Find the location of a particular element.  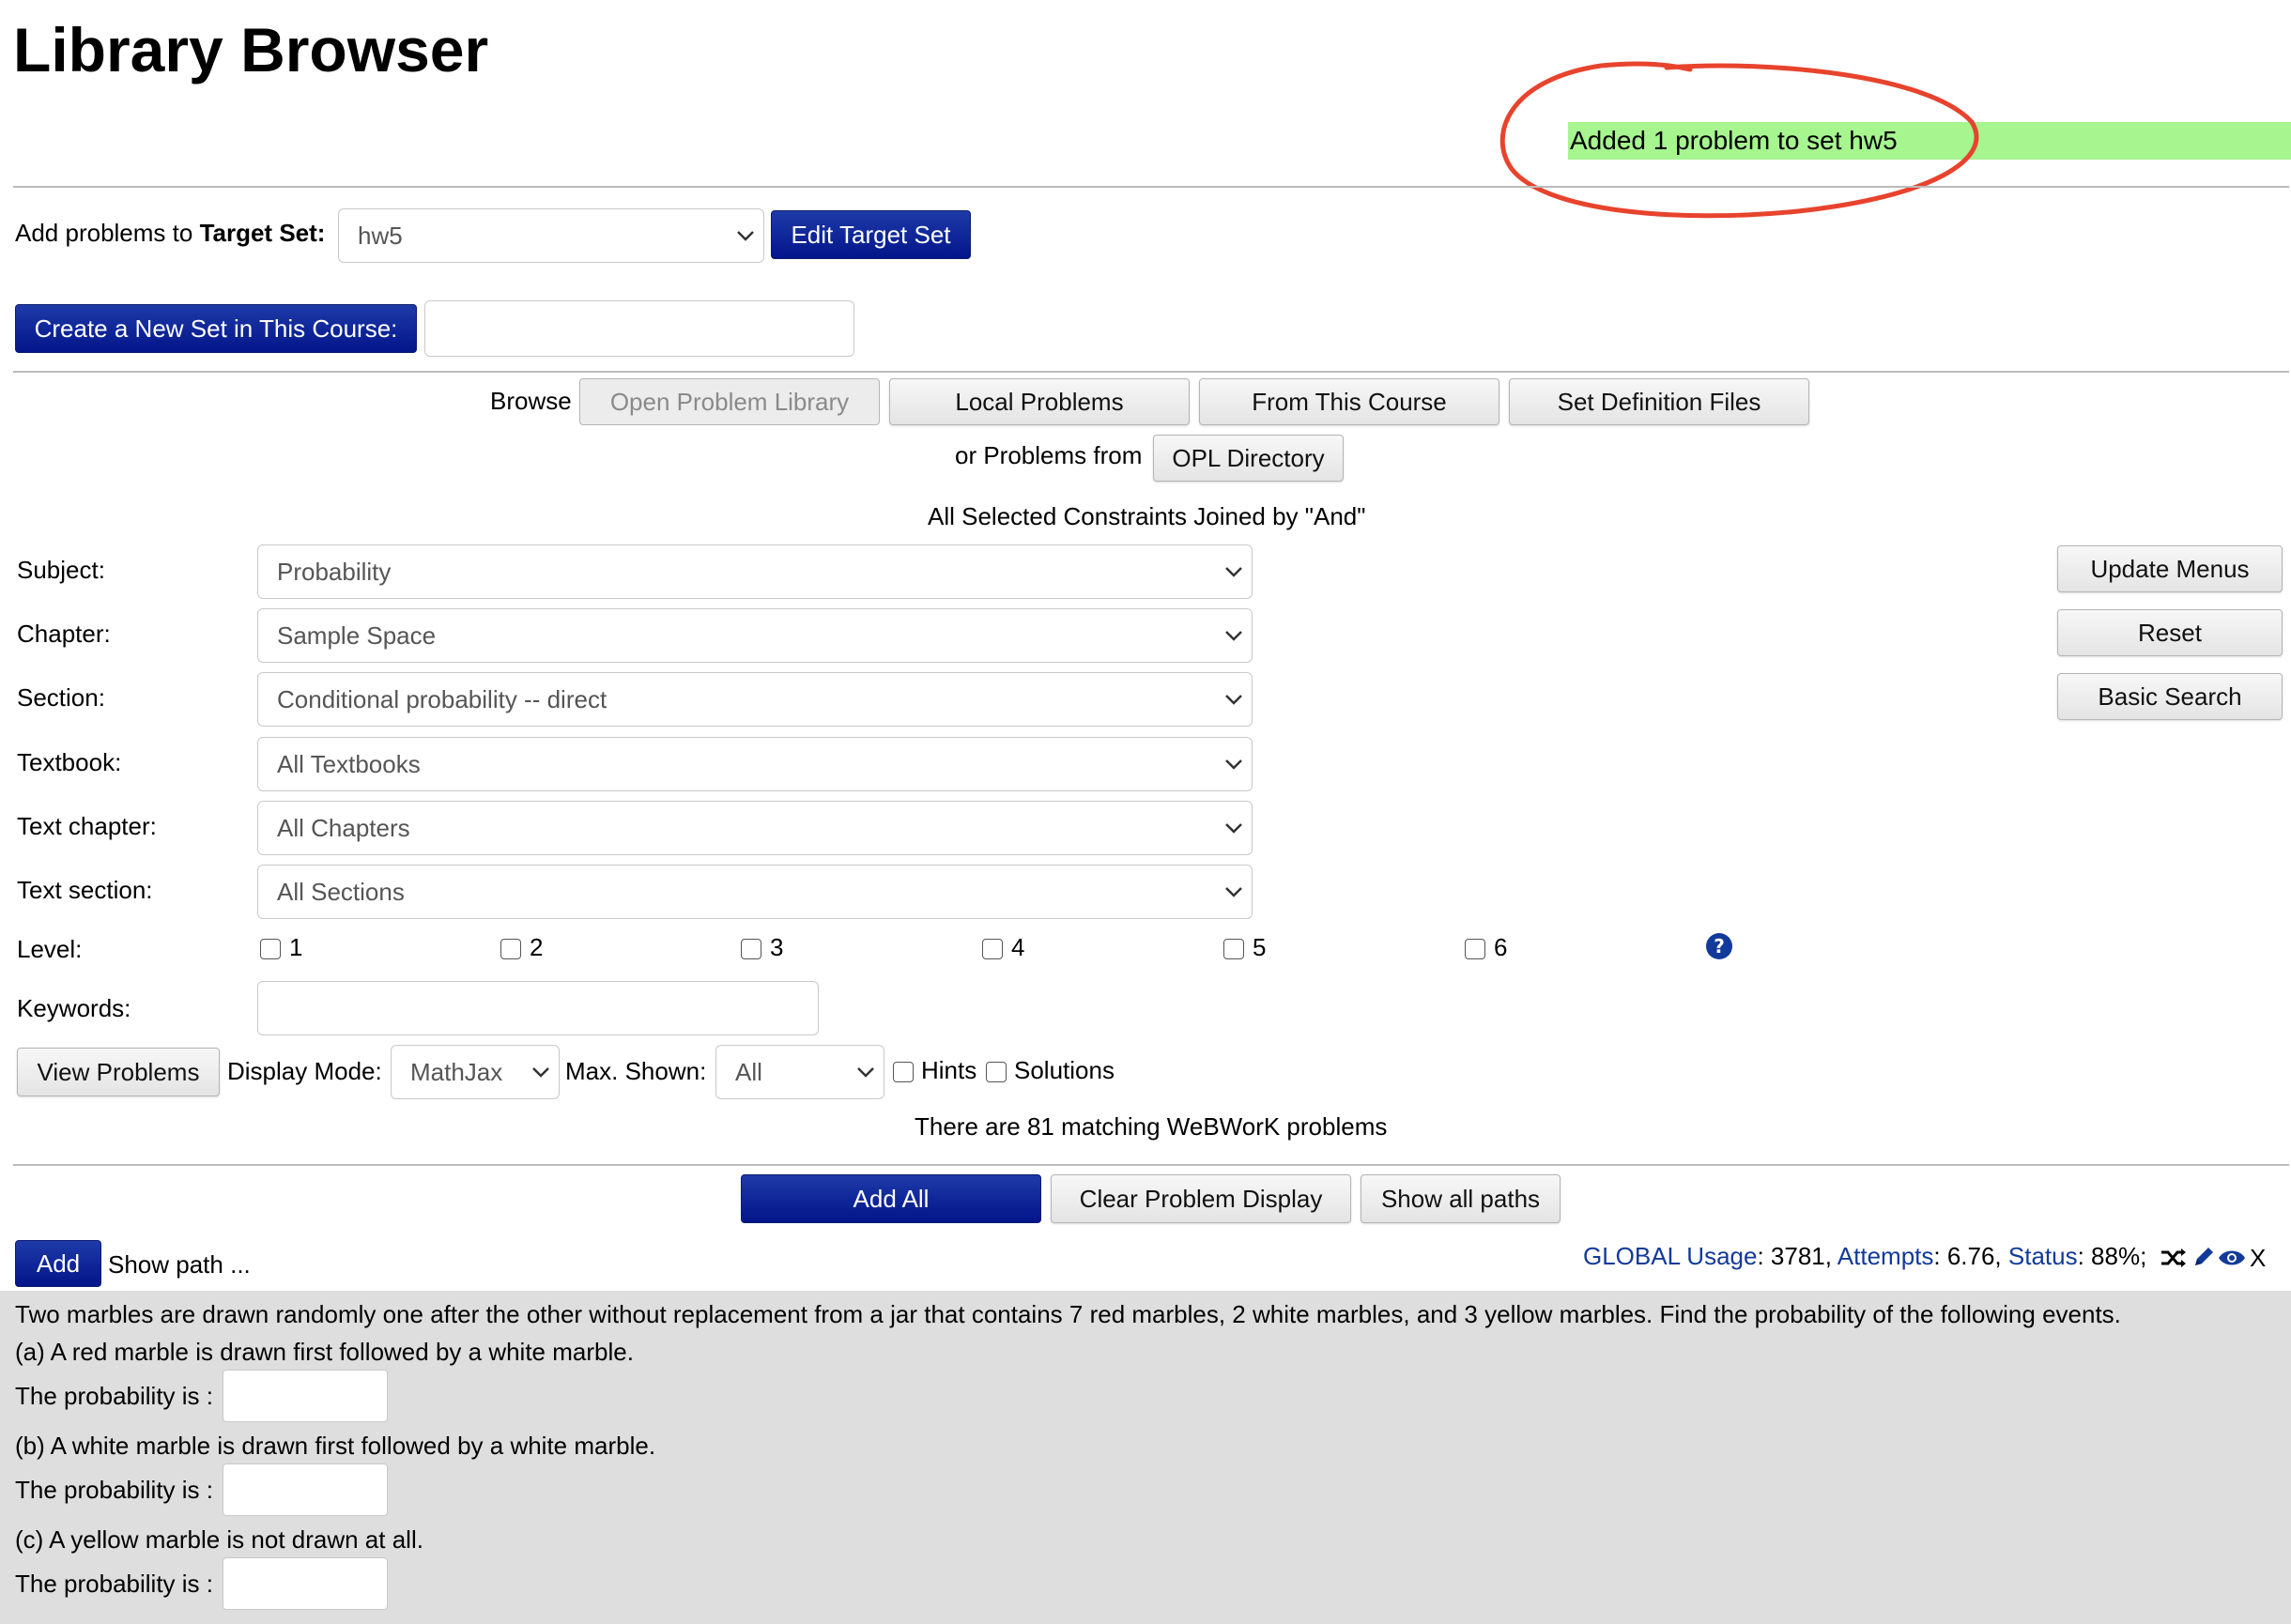

divider-top is located at coordinates (1151, 187).